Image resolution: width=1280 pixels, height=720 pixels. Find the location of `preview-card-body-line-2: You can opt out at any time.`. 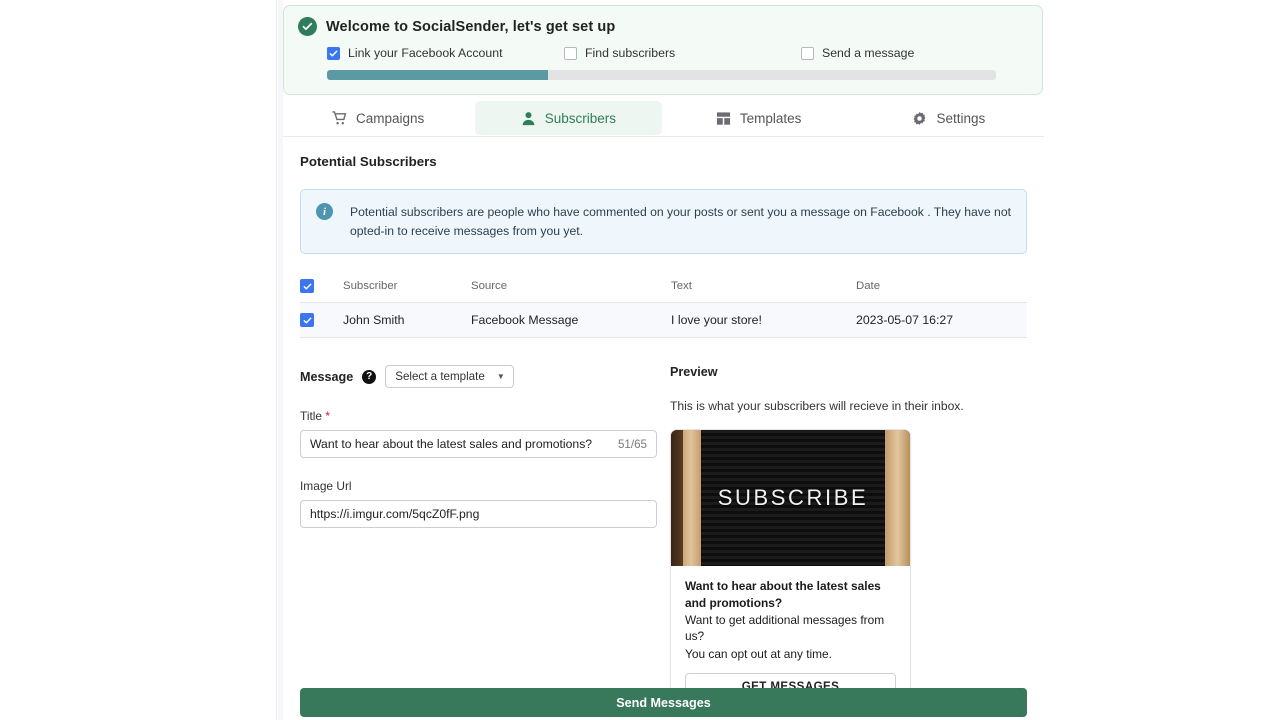

preview-card-body-line-2: You can opt out at any time. is located at coordinates (758, 653).